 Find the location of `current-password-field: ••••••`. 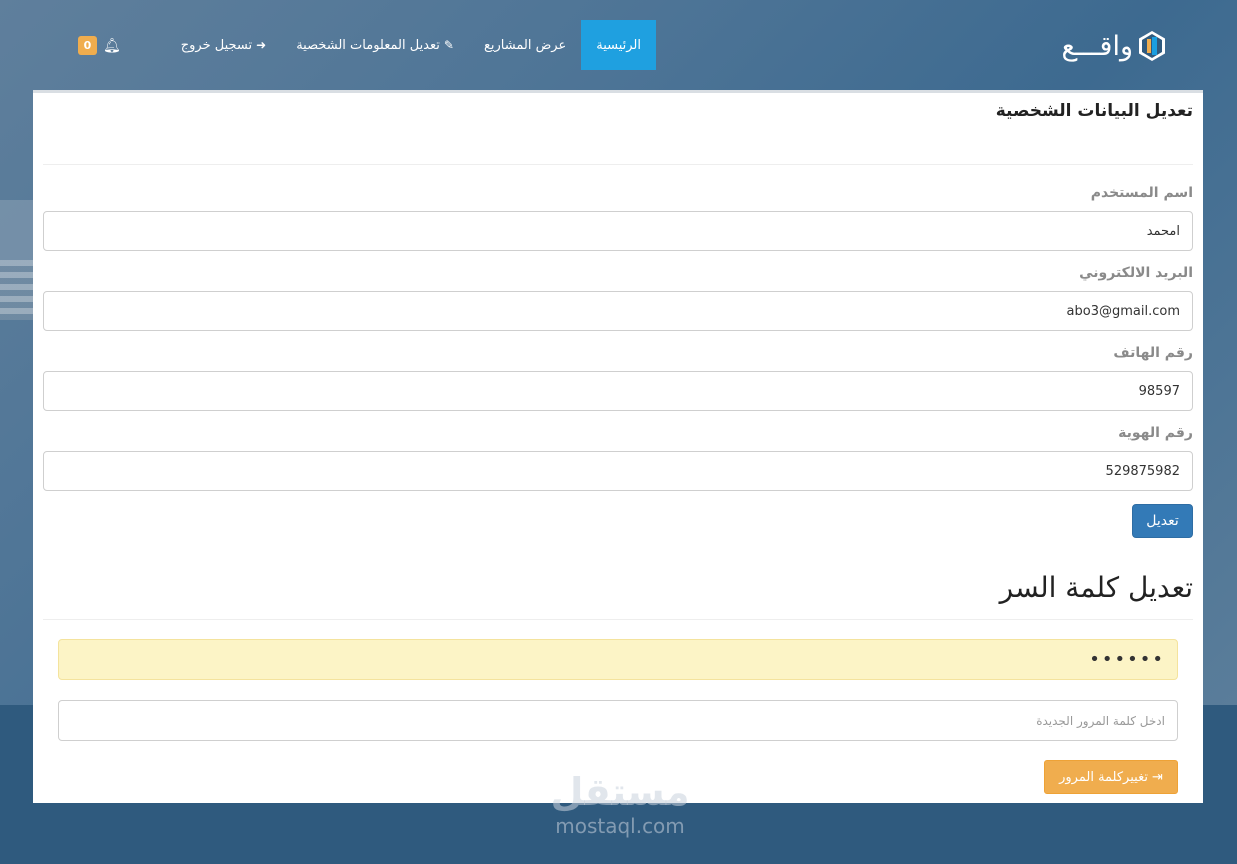

current-password-field: •••••• is located at coordinates (618, 659).